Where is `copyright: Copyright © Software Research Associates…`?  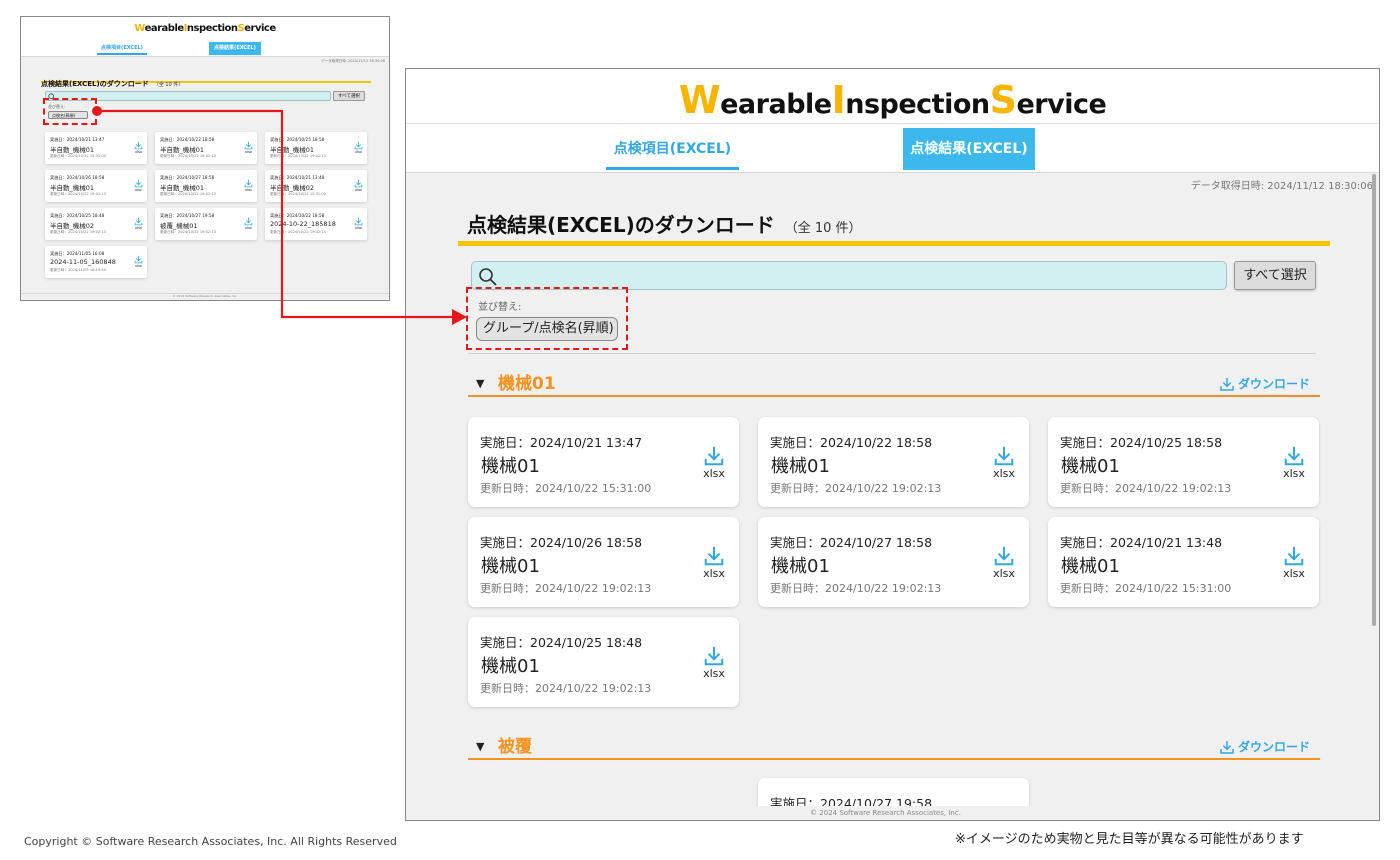 copyright: Copyright © Software Research Associates… is located at coordinates (210, 841).